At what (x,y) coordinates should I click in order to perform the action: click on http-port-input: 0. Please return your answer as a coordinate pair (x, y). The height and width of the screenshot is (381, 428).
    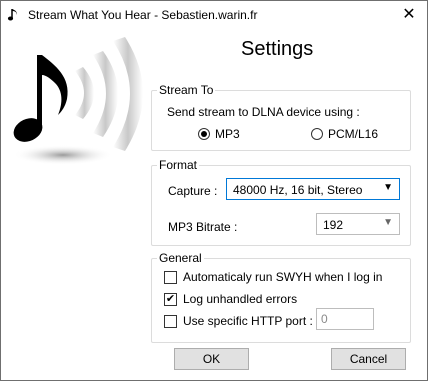
    Looking at the image, I should click on (345, 319).